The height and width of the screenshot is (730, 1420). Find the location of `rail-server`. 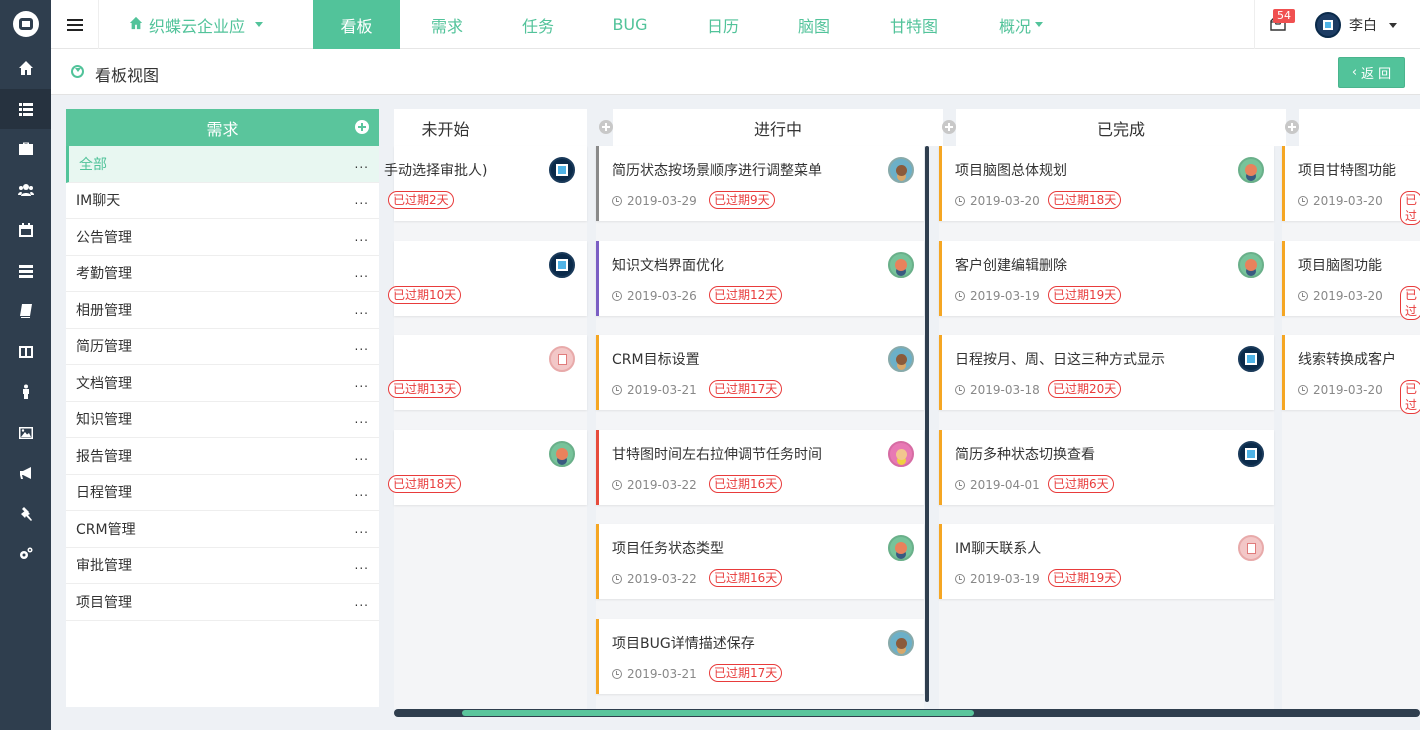

rail-server is located at coordinates (25, 271).